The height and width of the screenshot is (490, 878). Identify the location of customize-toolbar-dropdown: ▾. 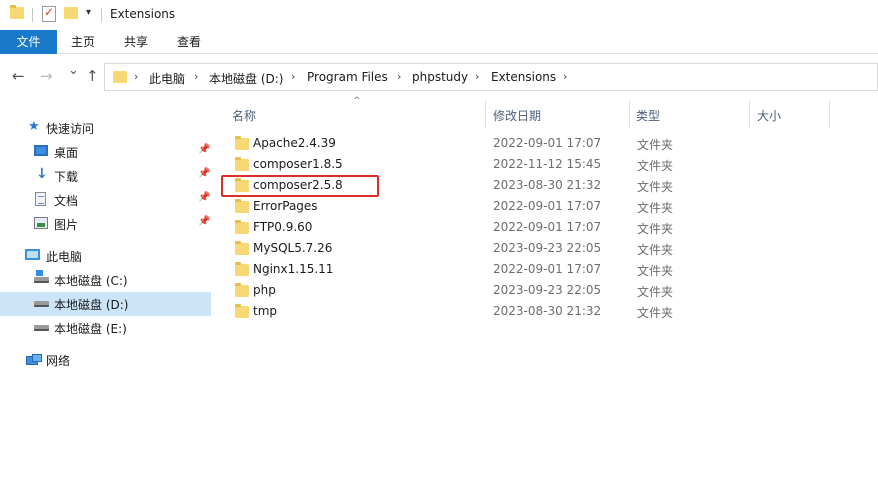
(88, 12).